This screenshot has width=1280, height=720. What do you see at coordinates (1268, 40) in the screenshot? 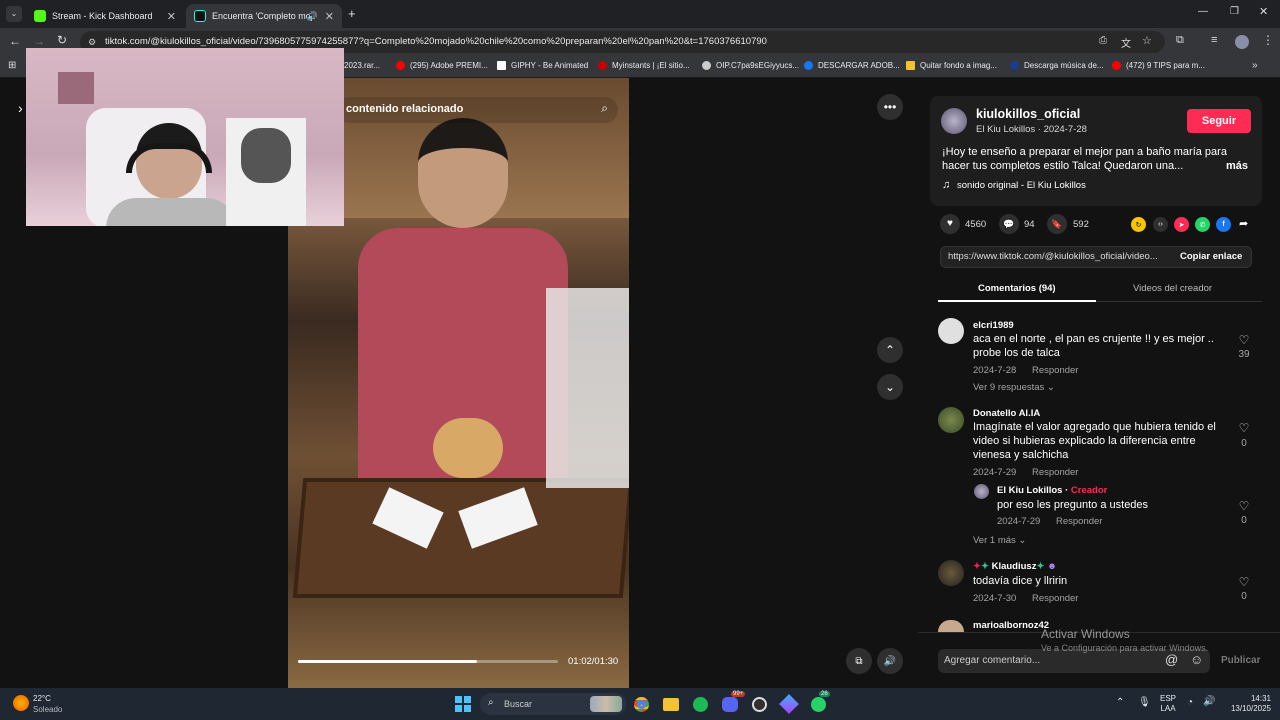
I see `menu-dots-icon: ⋮` at bounding box center [1268, 40].